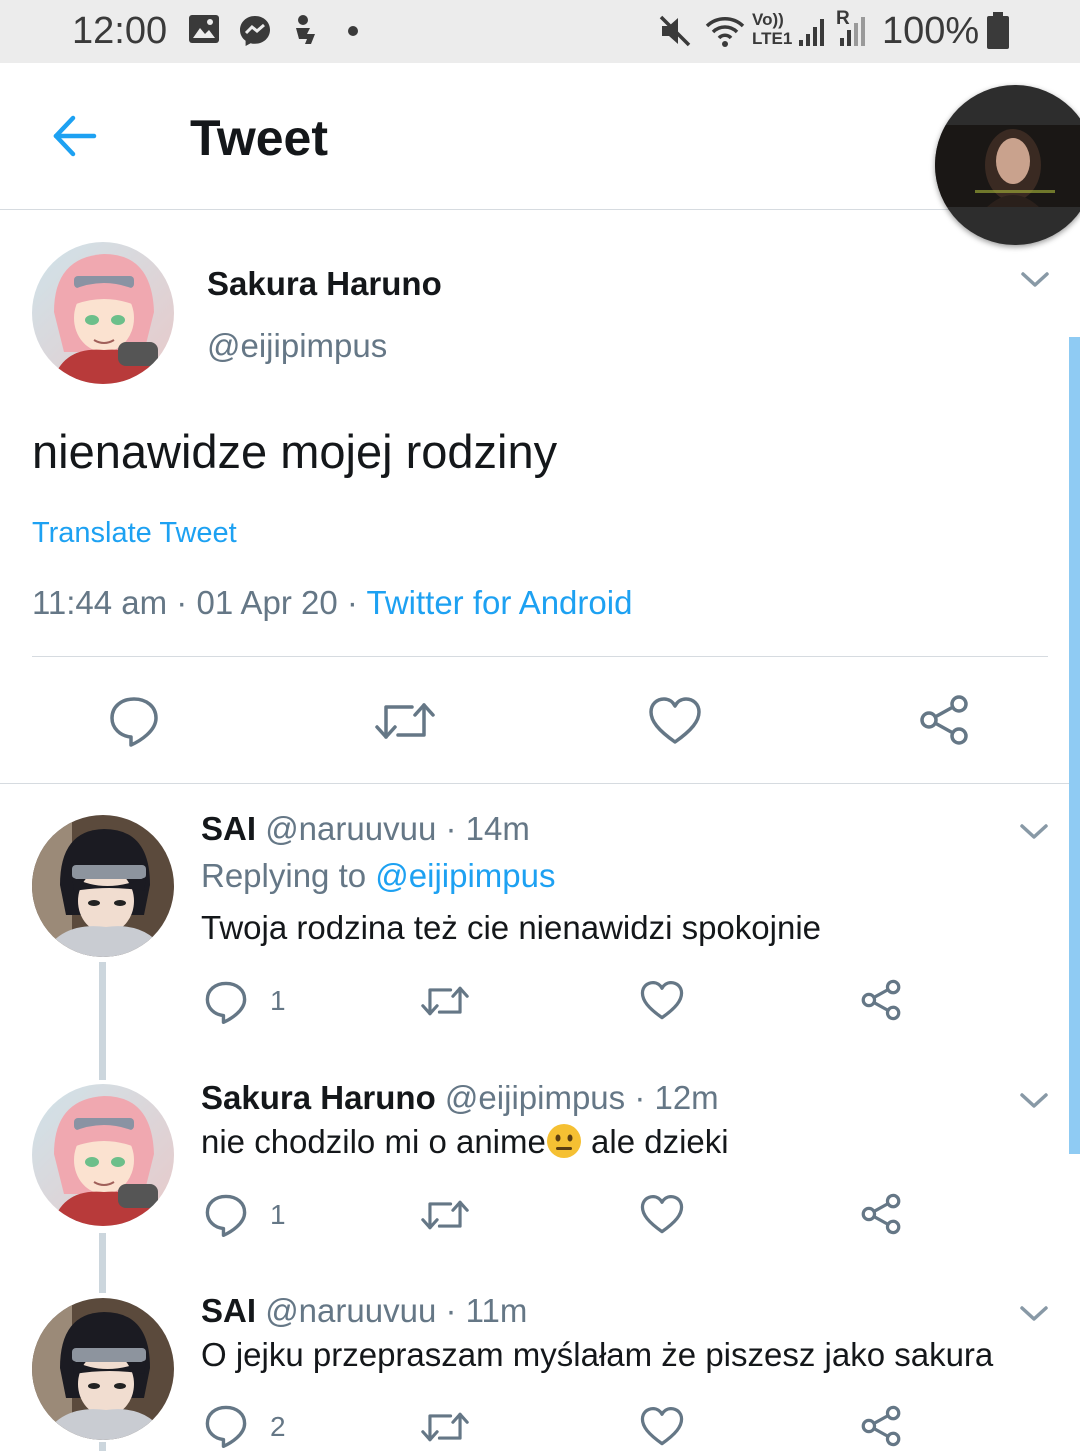 The height and width of the screenshot is (1453, 1080). I want to click on arrow-left-icon, so click(75, 136).